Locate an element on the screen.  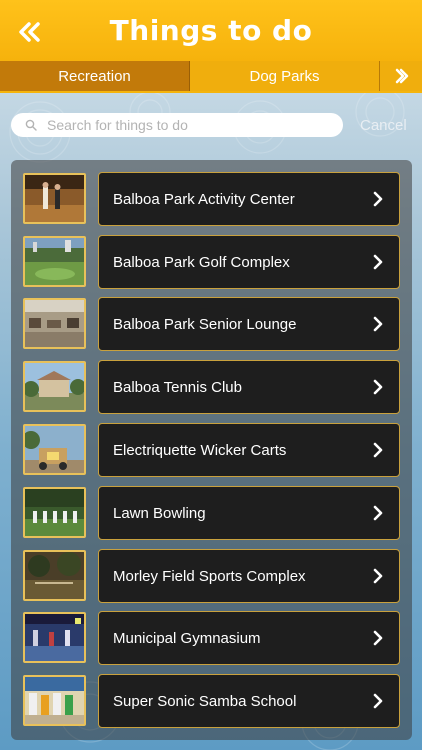
list-item-row: Electriquette Wicker Carts is located at coordinates (249, 450).